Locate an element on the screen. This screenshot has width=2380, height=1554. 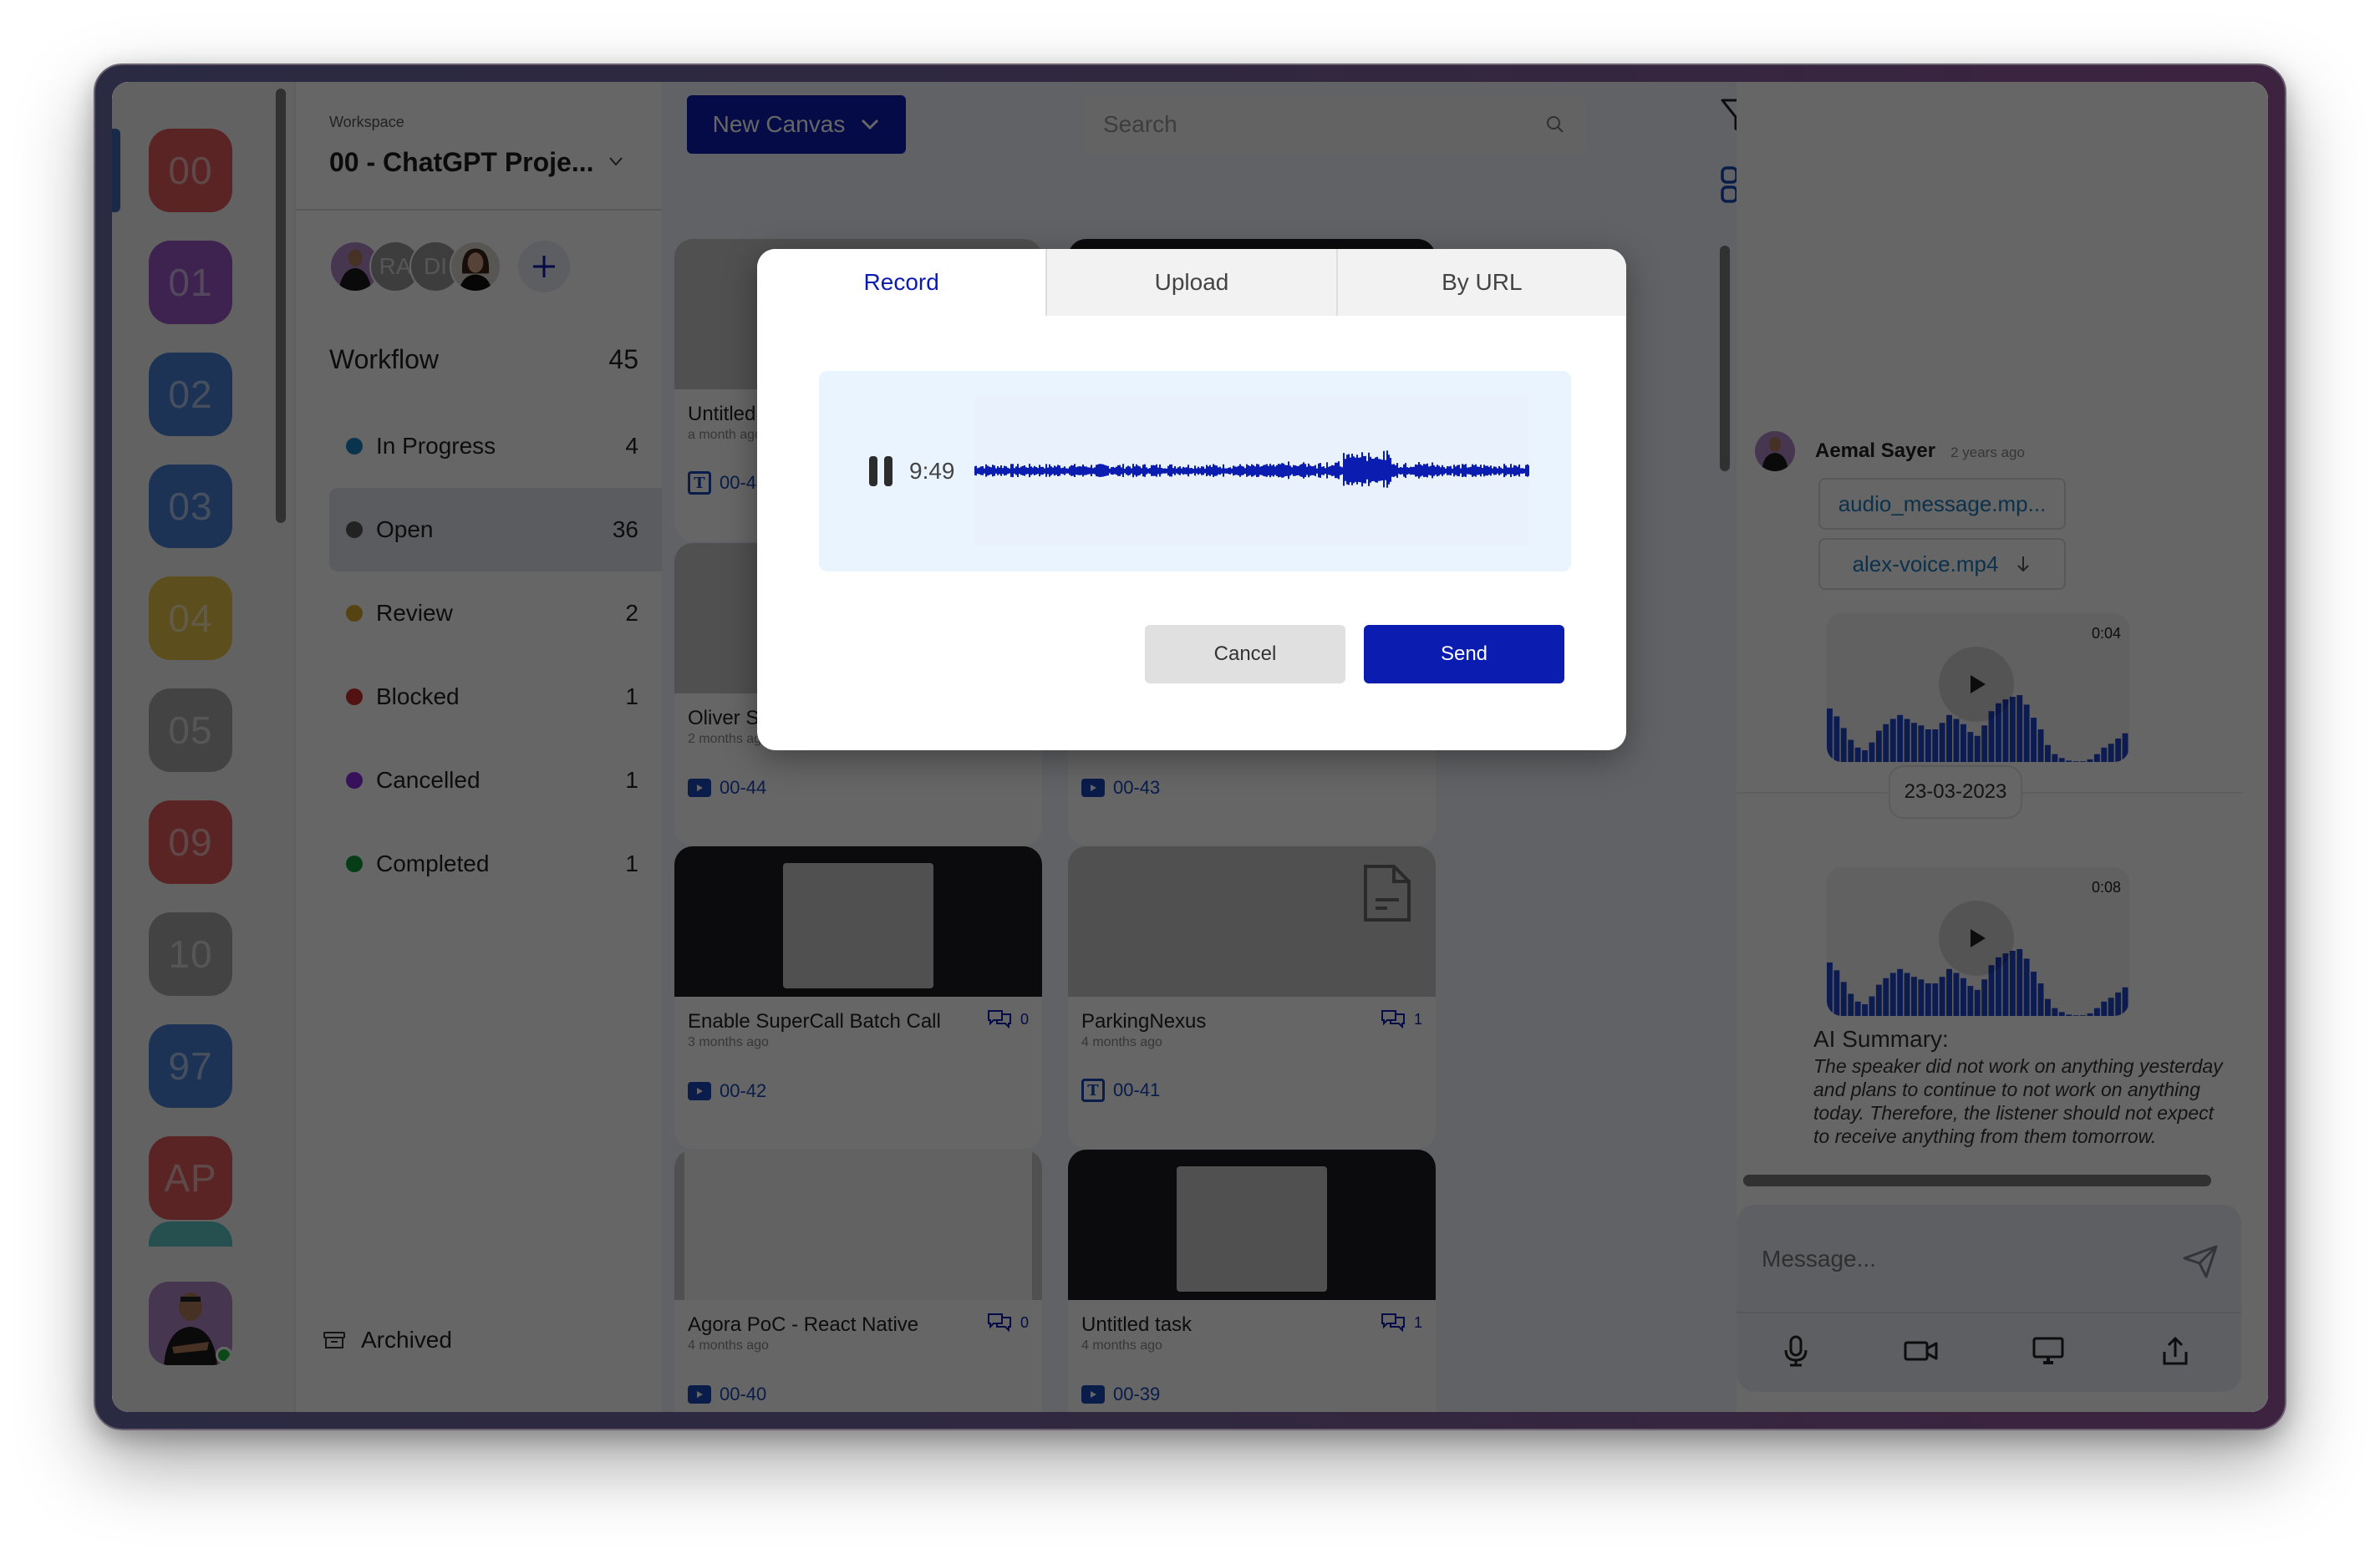
recording-waveform is located at coordinates (1251, 471).